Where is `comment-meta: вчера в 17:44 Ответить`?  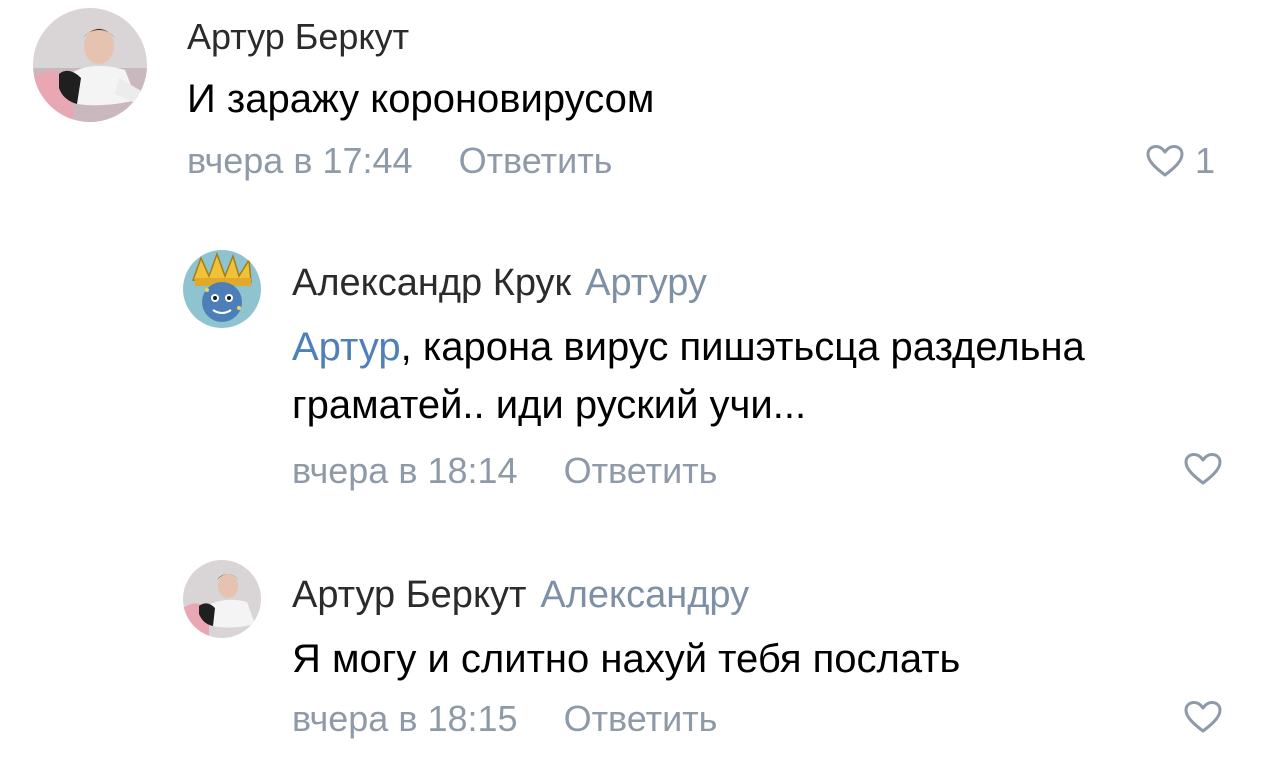 comment-meta: вчера в 17:44 Ответить is located at coordinates (399, 161).